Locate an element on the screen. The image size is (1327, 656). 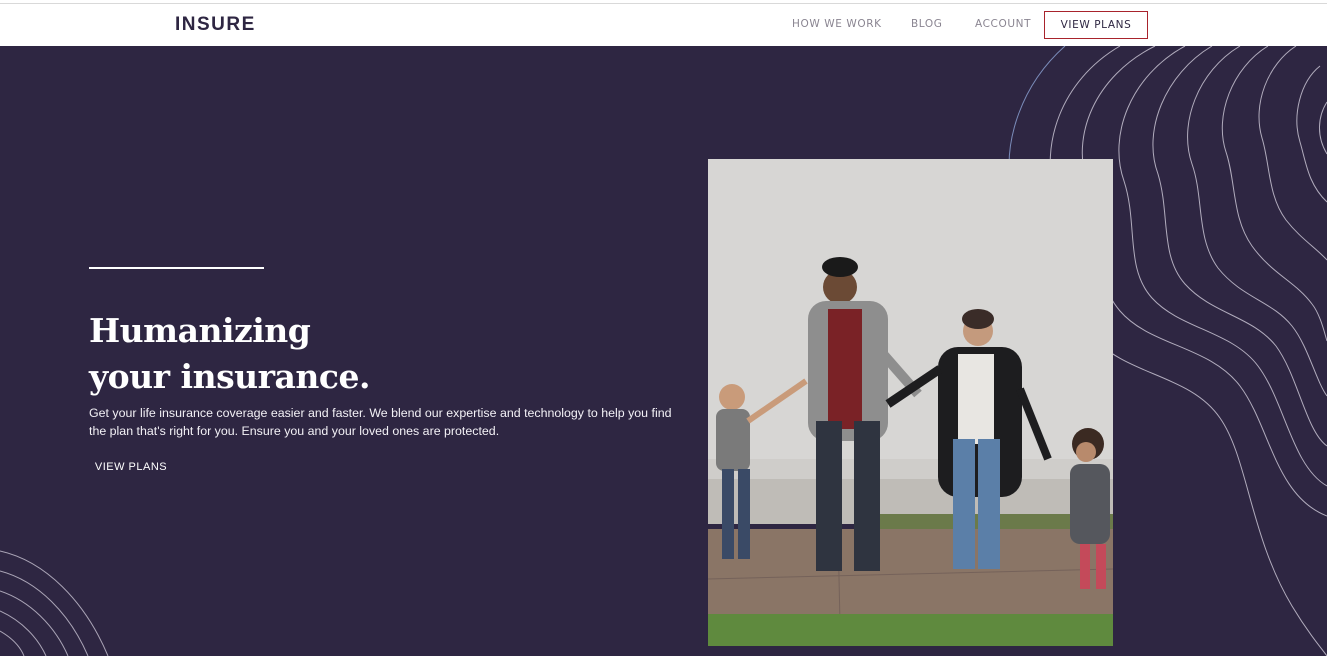
view-plans-hero-button: VIEW PLANS is located at coordinates (131, 467).